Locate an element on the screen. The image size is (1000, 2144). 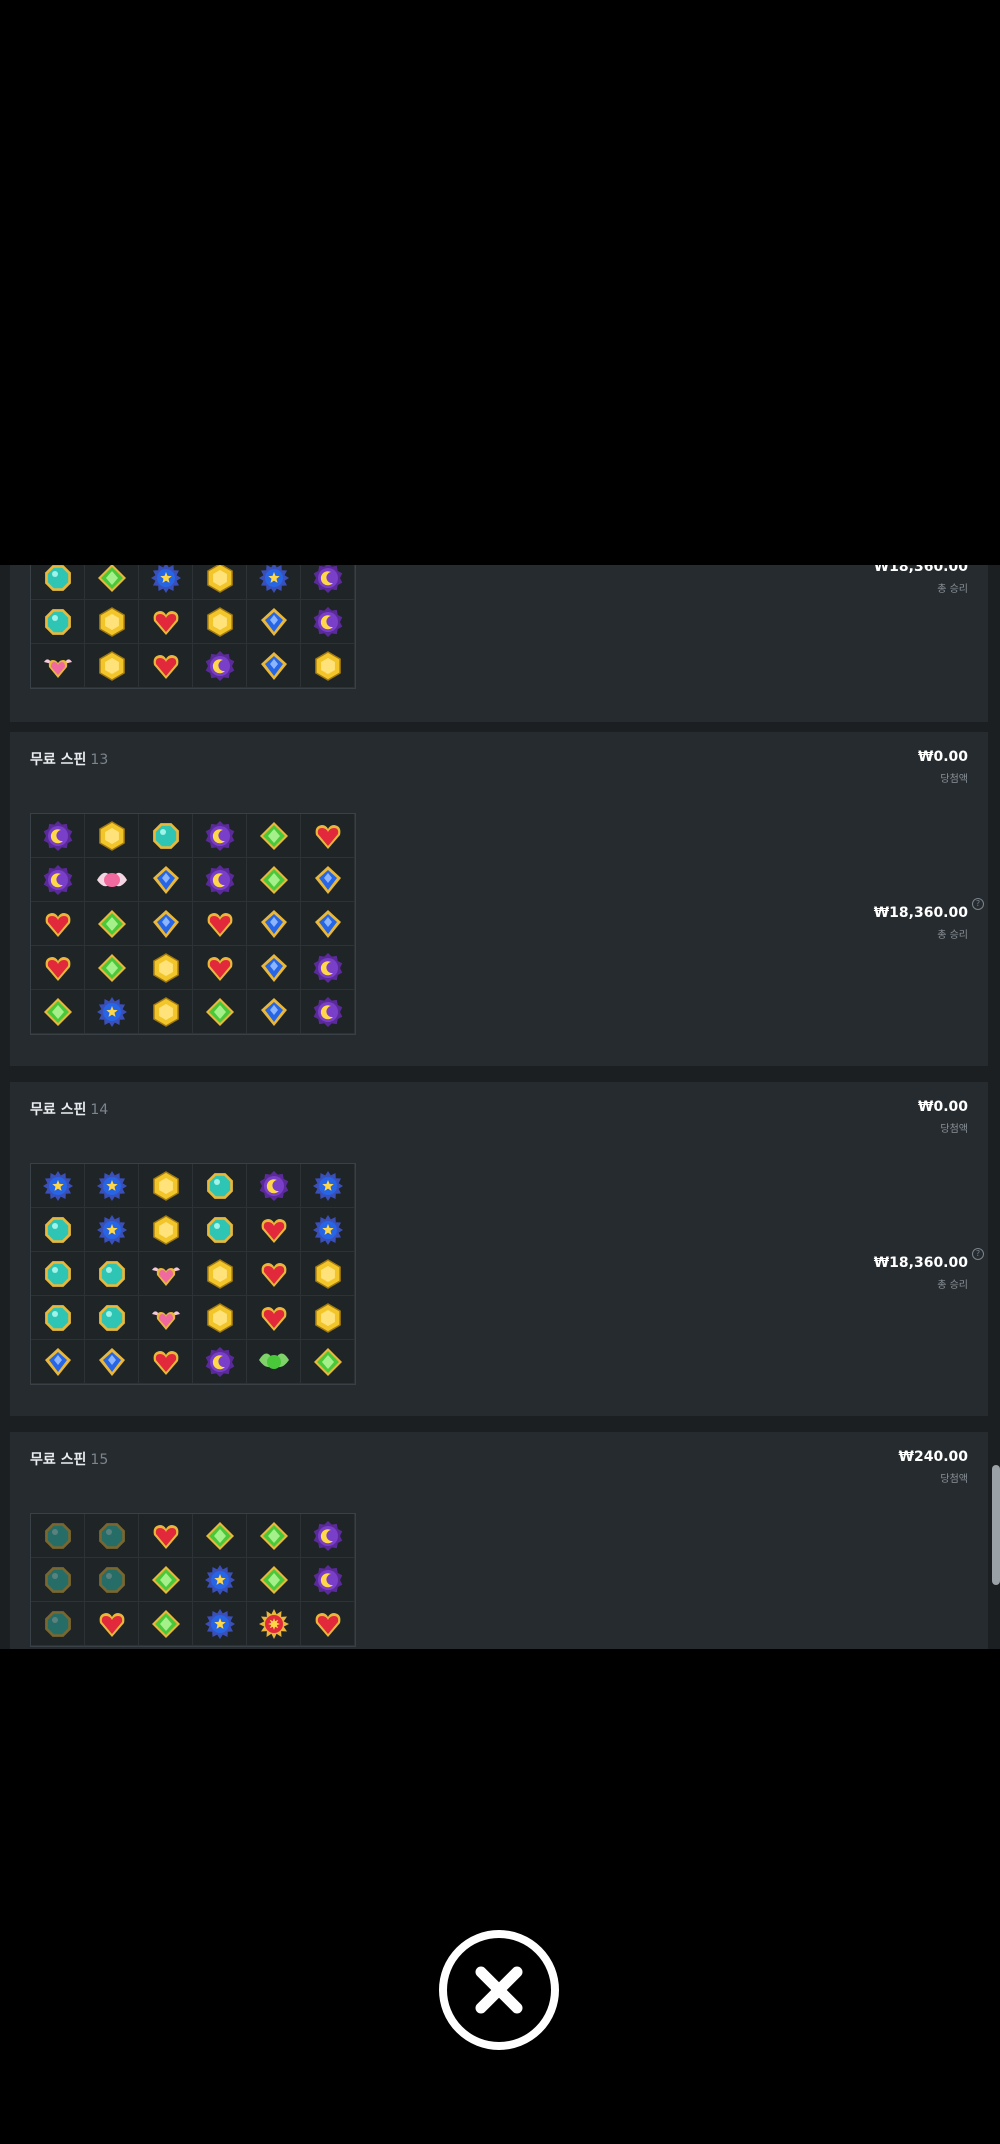
scrollbar is located at coordinates (996, 1525).